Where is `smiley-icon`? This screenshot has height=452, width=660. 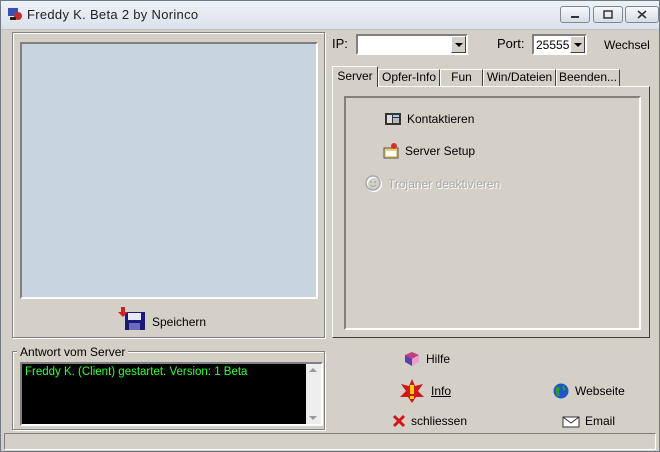 smiley-icon is located at coordinates (373, 183).